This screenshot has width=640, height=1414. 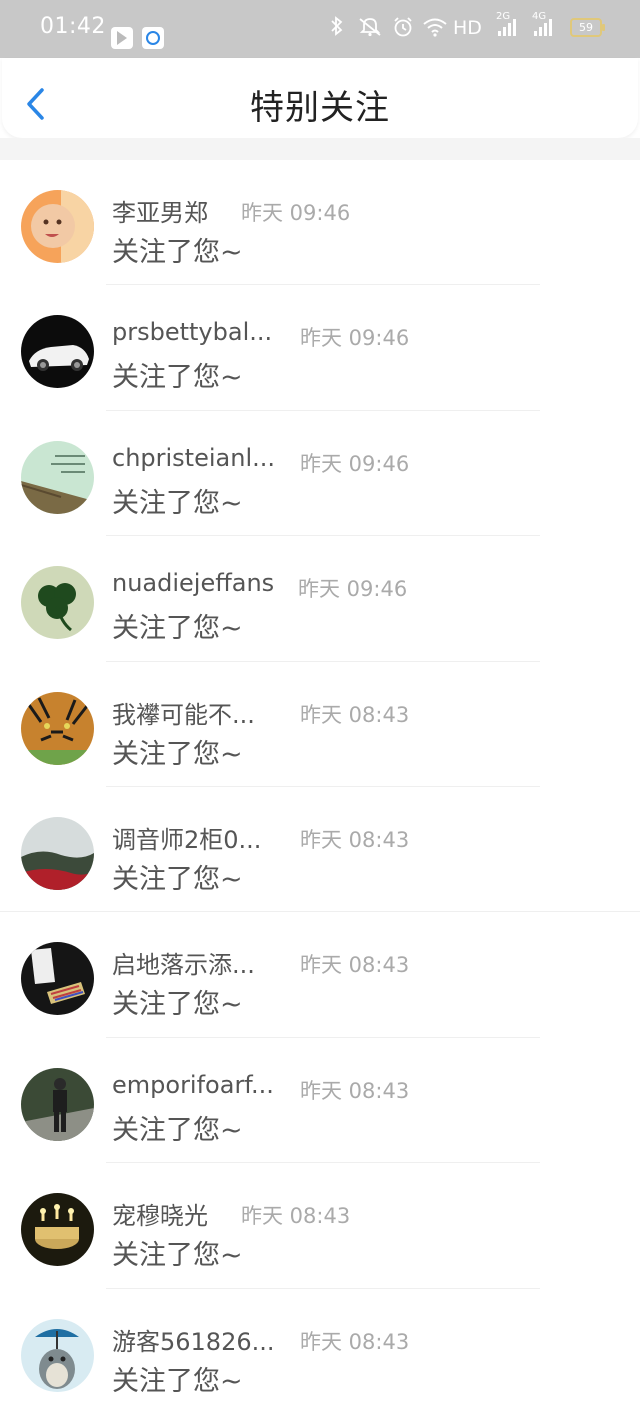 I want to click on status-icons: HD 2G 4G 59, so click(x=480, y=28).